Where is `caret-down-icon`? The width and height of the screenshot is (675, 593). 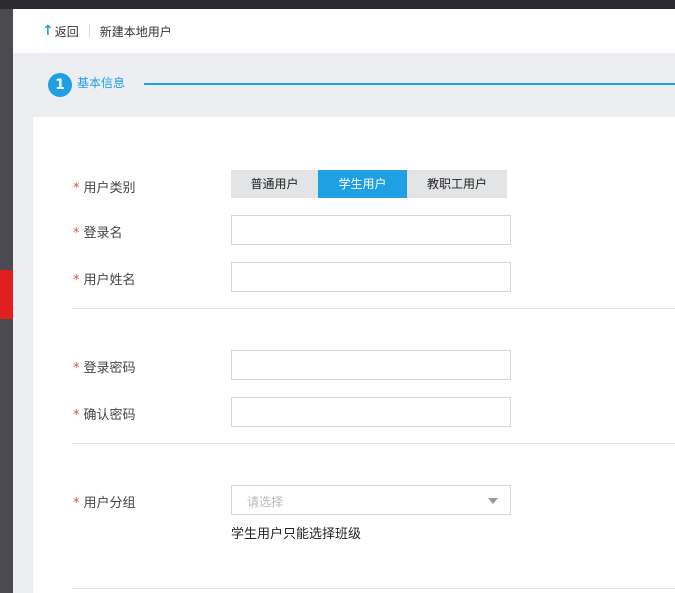
caret-down-icon is located at coordinates (493, 501).